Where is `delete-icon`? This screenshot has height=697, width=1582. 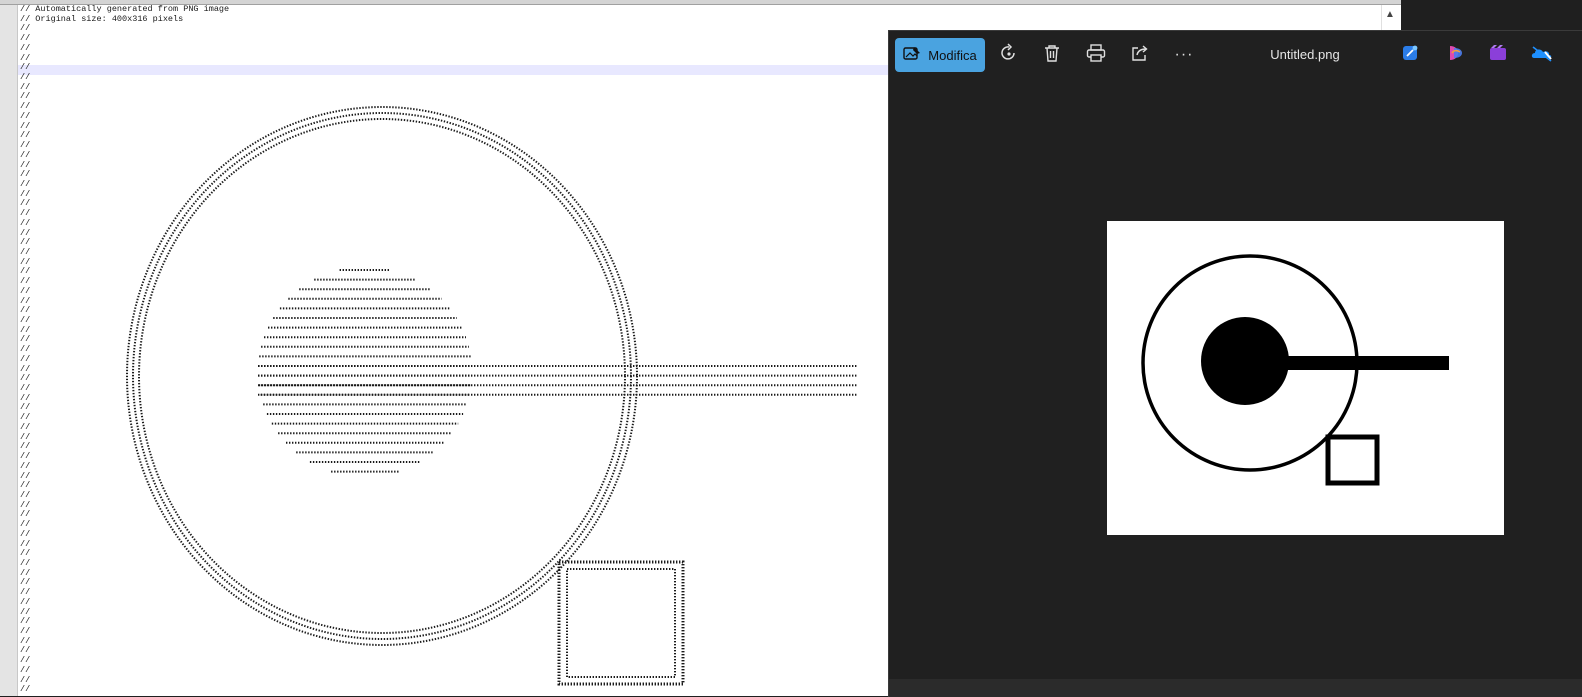
delete-icon is located at coordinates (1052, 55).